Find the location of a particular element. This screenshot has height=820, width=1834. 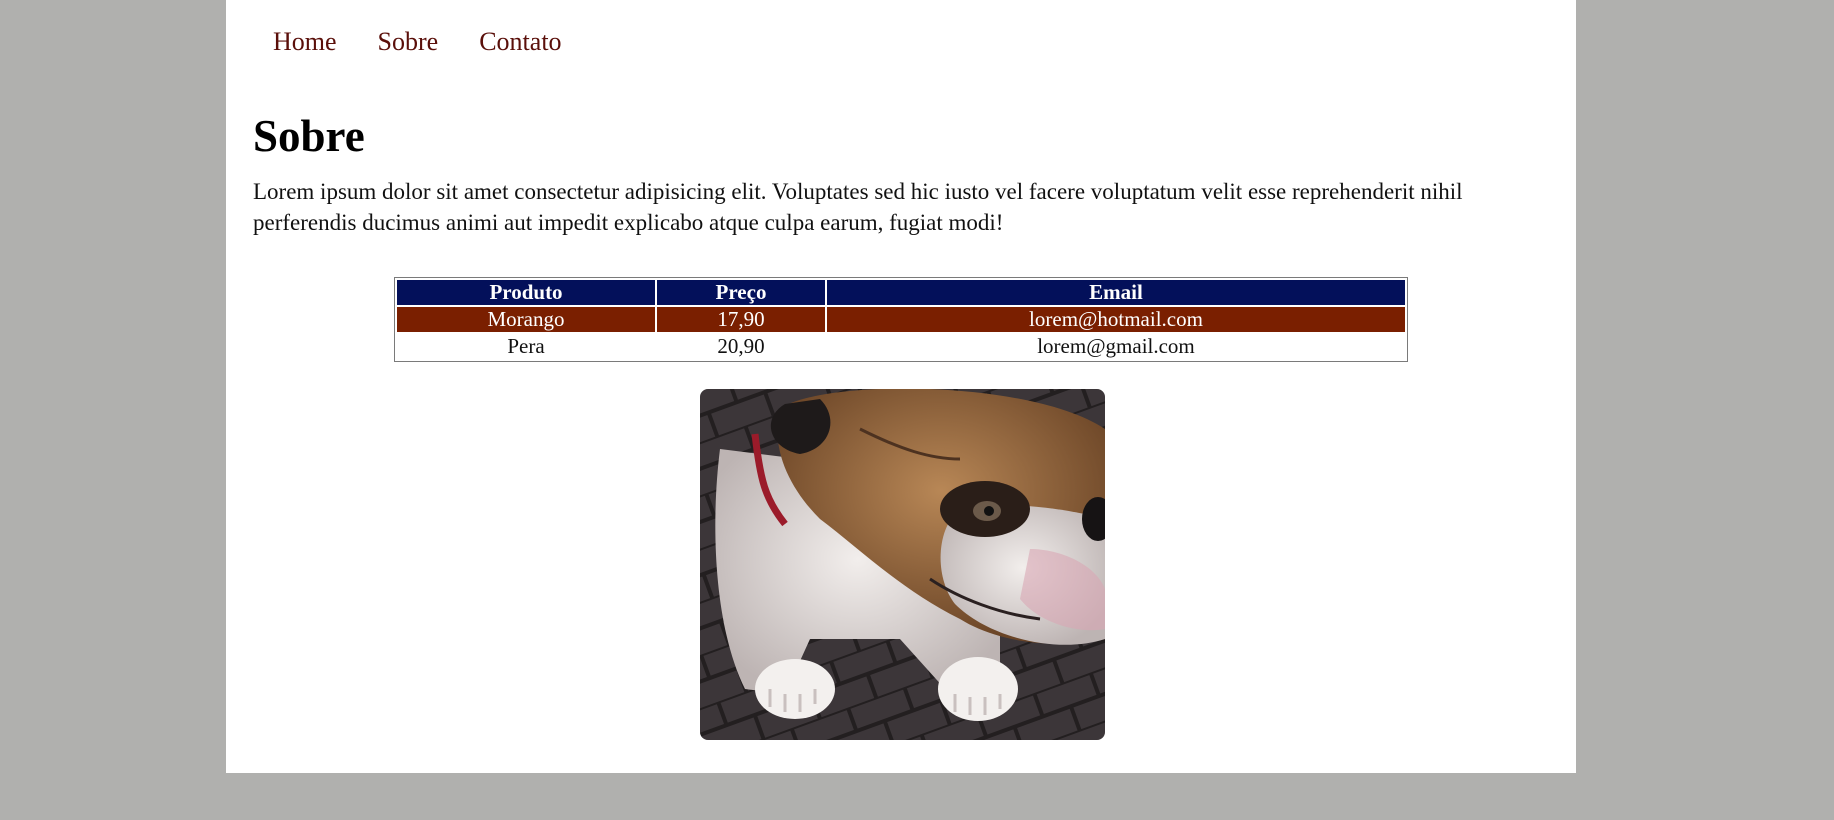

bulldog-image is located at coordinates (902, 564).